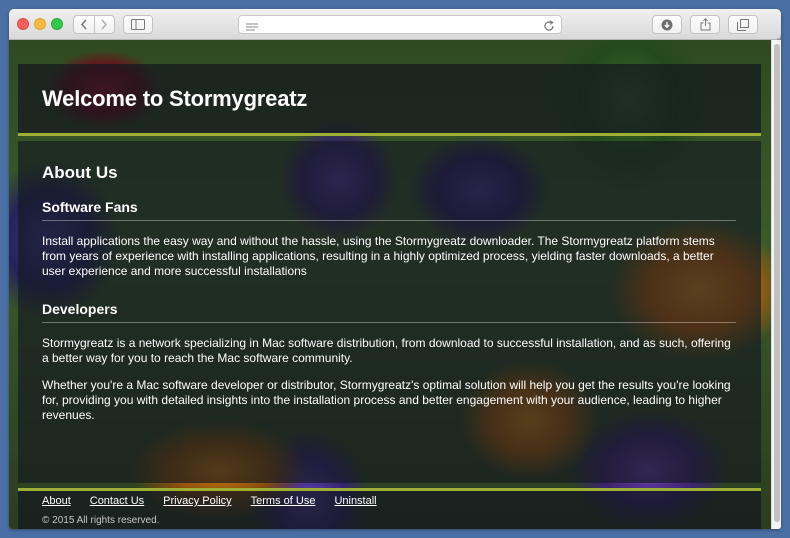  I want to click on tabs-icon, so click(743, 24).